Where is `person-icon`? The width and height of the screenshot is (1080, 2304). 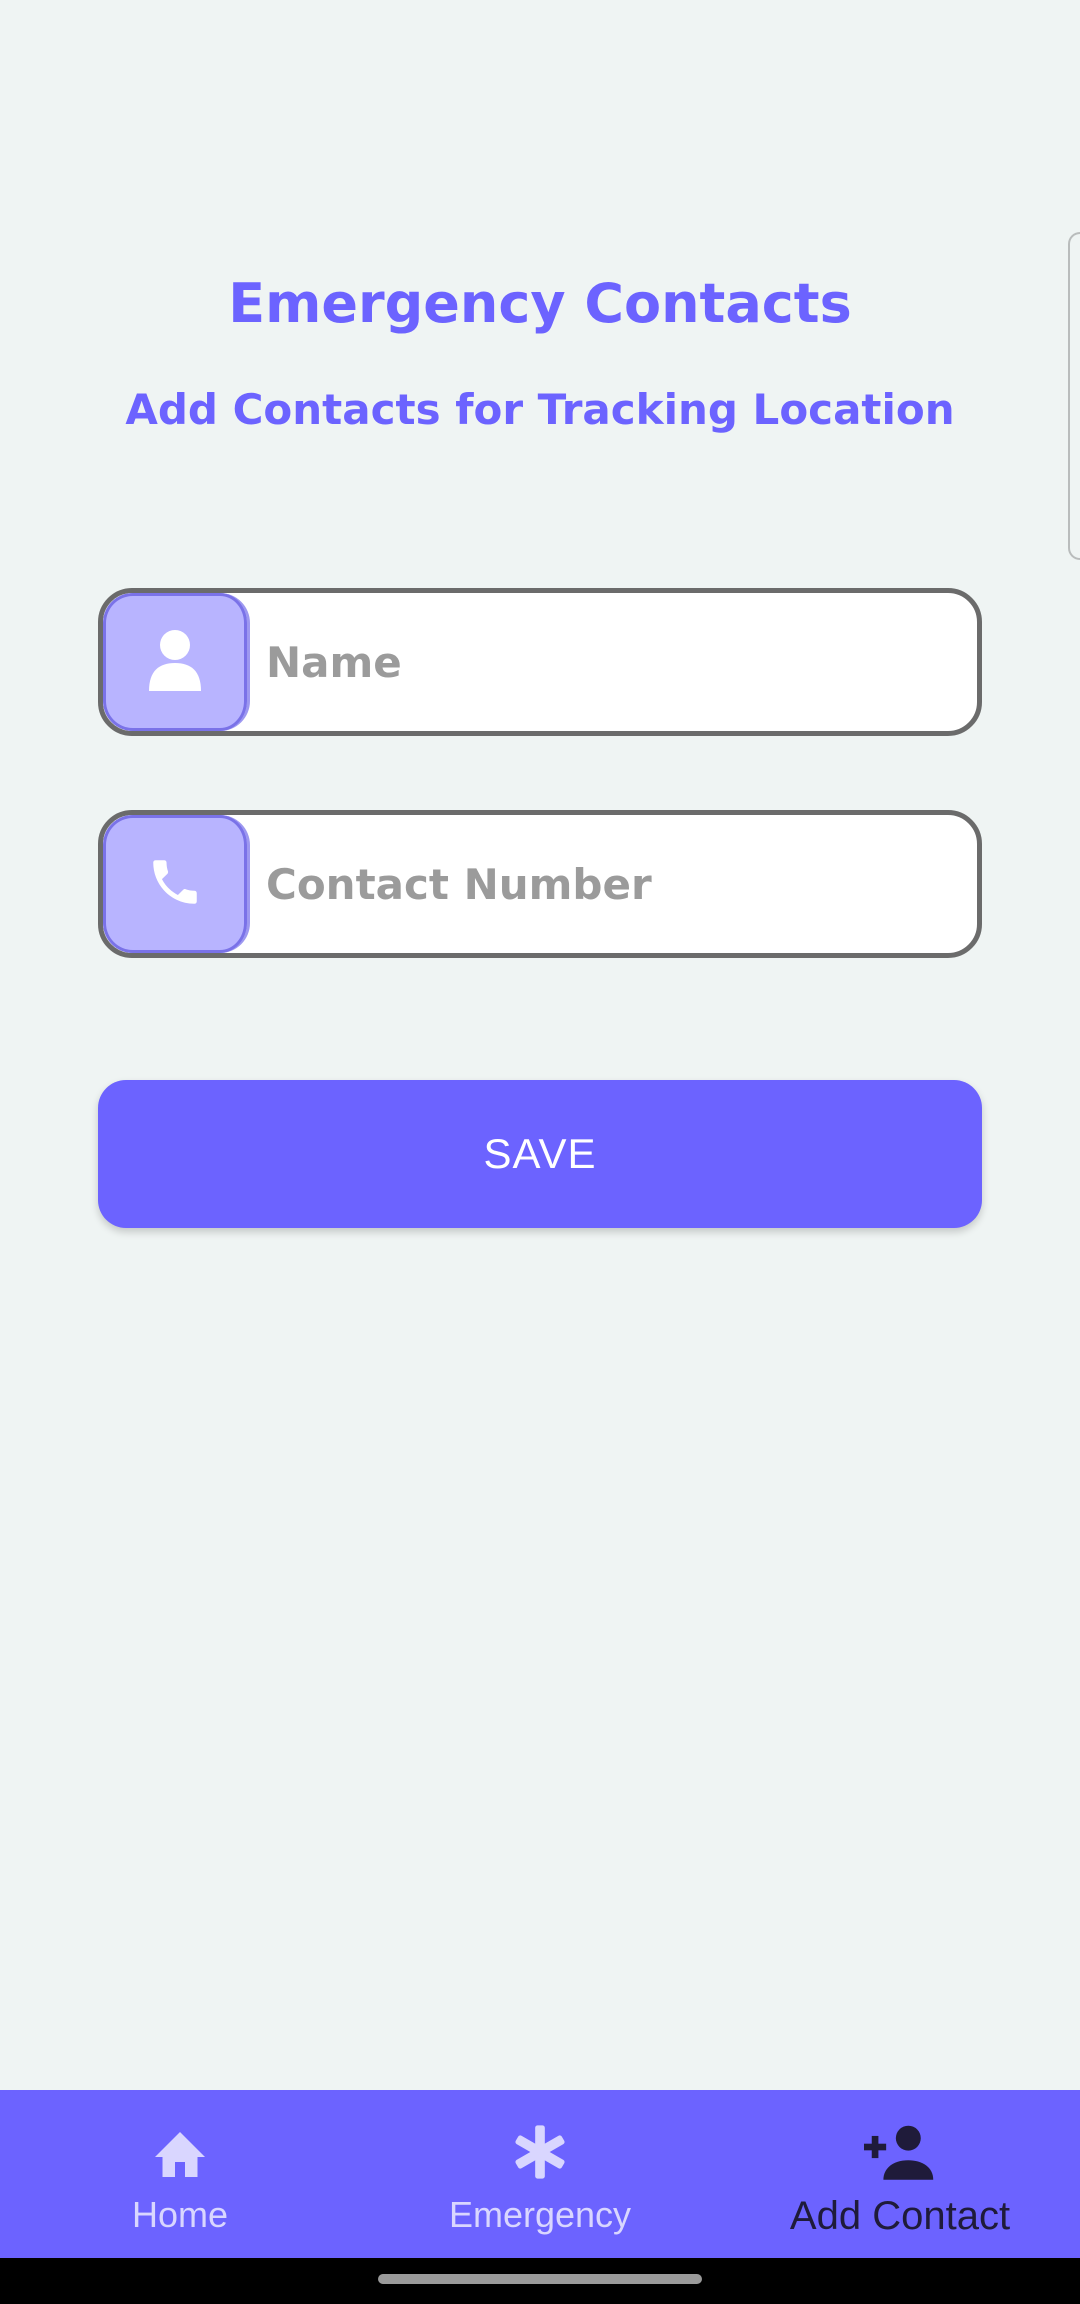 person-icon is located at coordinates (175, 662).